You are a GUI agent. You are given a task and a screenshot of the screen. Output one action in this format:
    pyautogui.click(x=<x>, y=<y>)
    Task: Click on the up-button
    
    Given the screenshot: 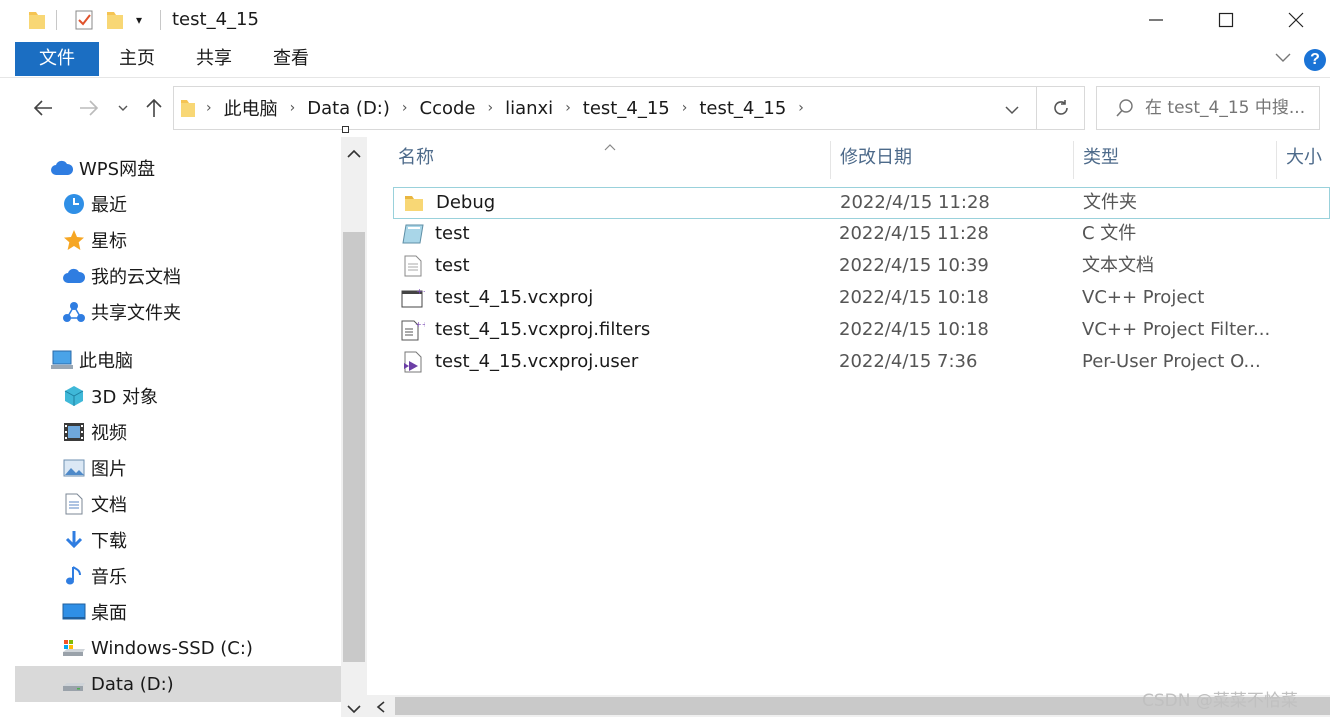 What is the action you would take?
    pyautogui.click(x=154, y=108)
    